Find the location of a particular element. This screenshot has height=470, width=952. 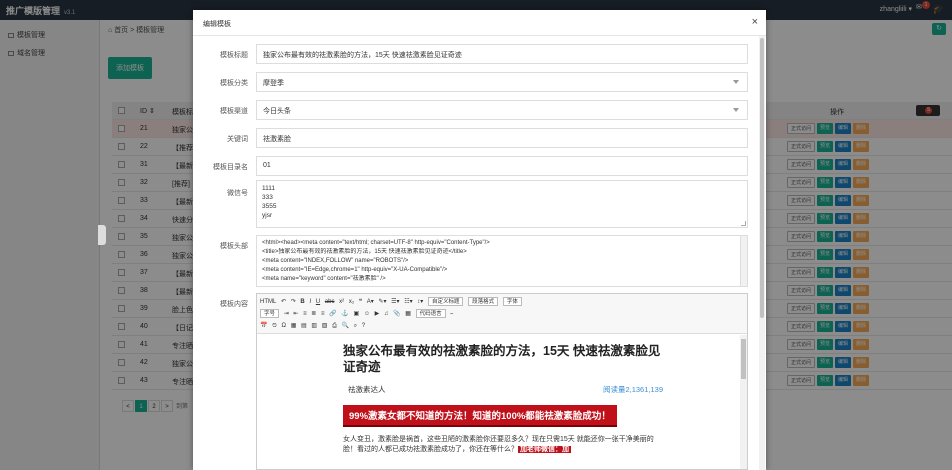

article-banner: 99%激素女都不知道的方法！知道的100%都能祛激素脸成功！ is located at coordinates (480, 416).